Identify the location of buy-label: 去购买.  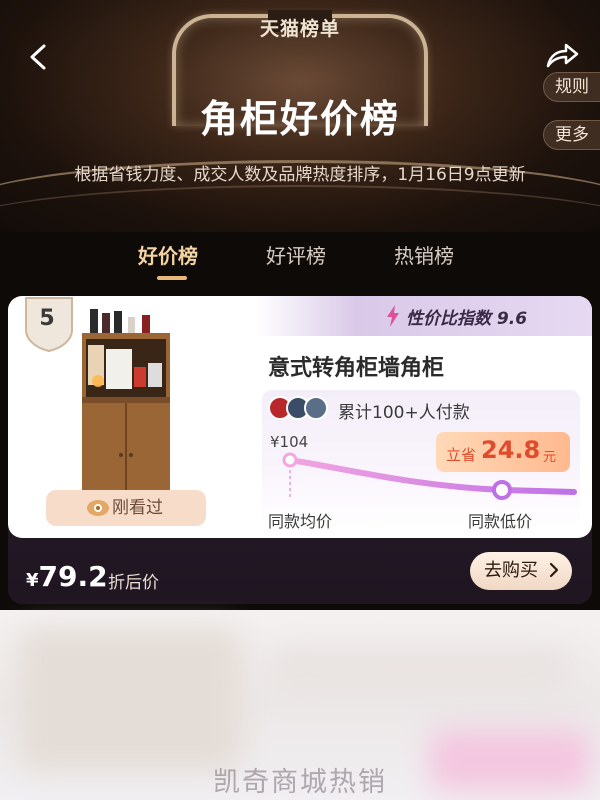
(511, 570).